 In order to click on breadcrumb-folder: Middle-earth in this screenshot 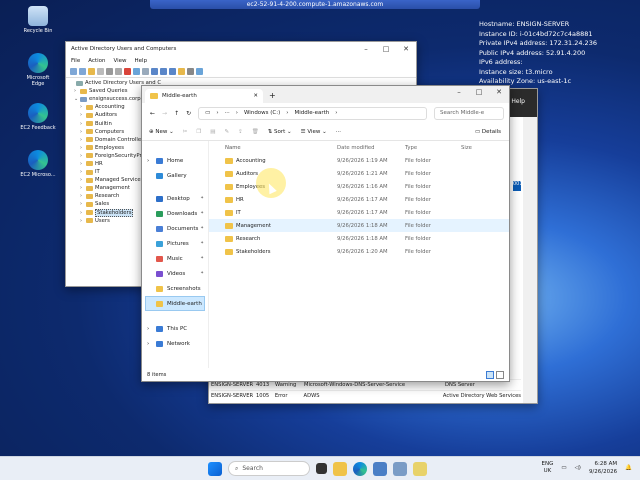, I will do `click(311, 113)`.